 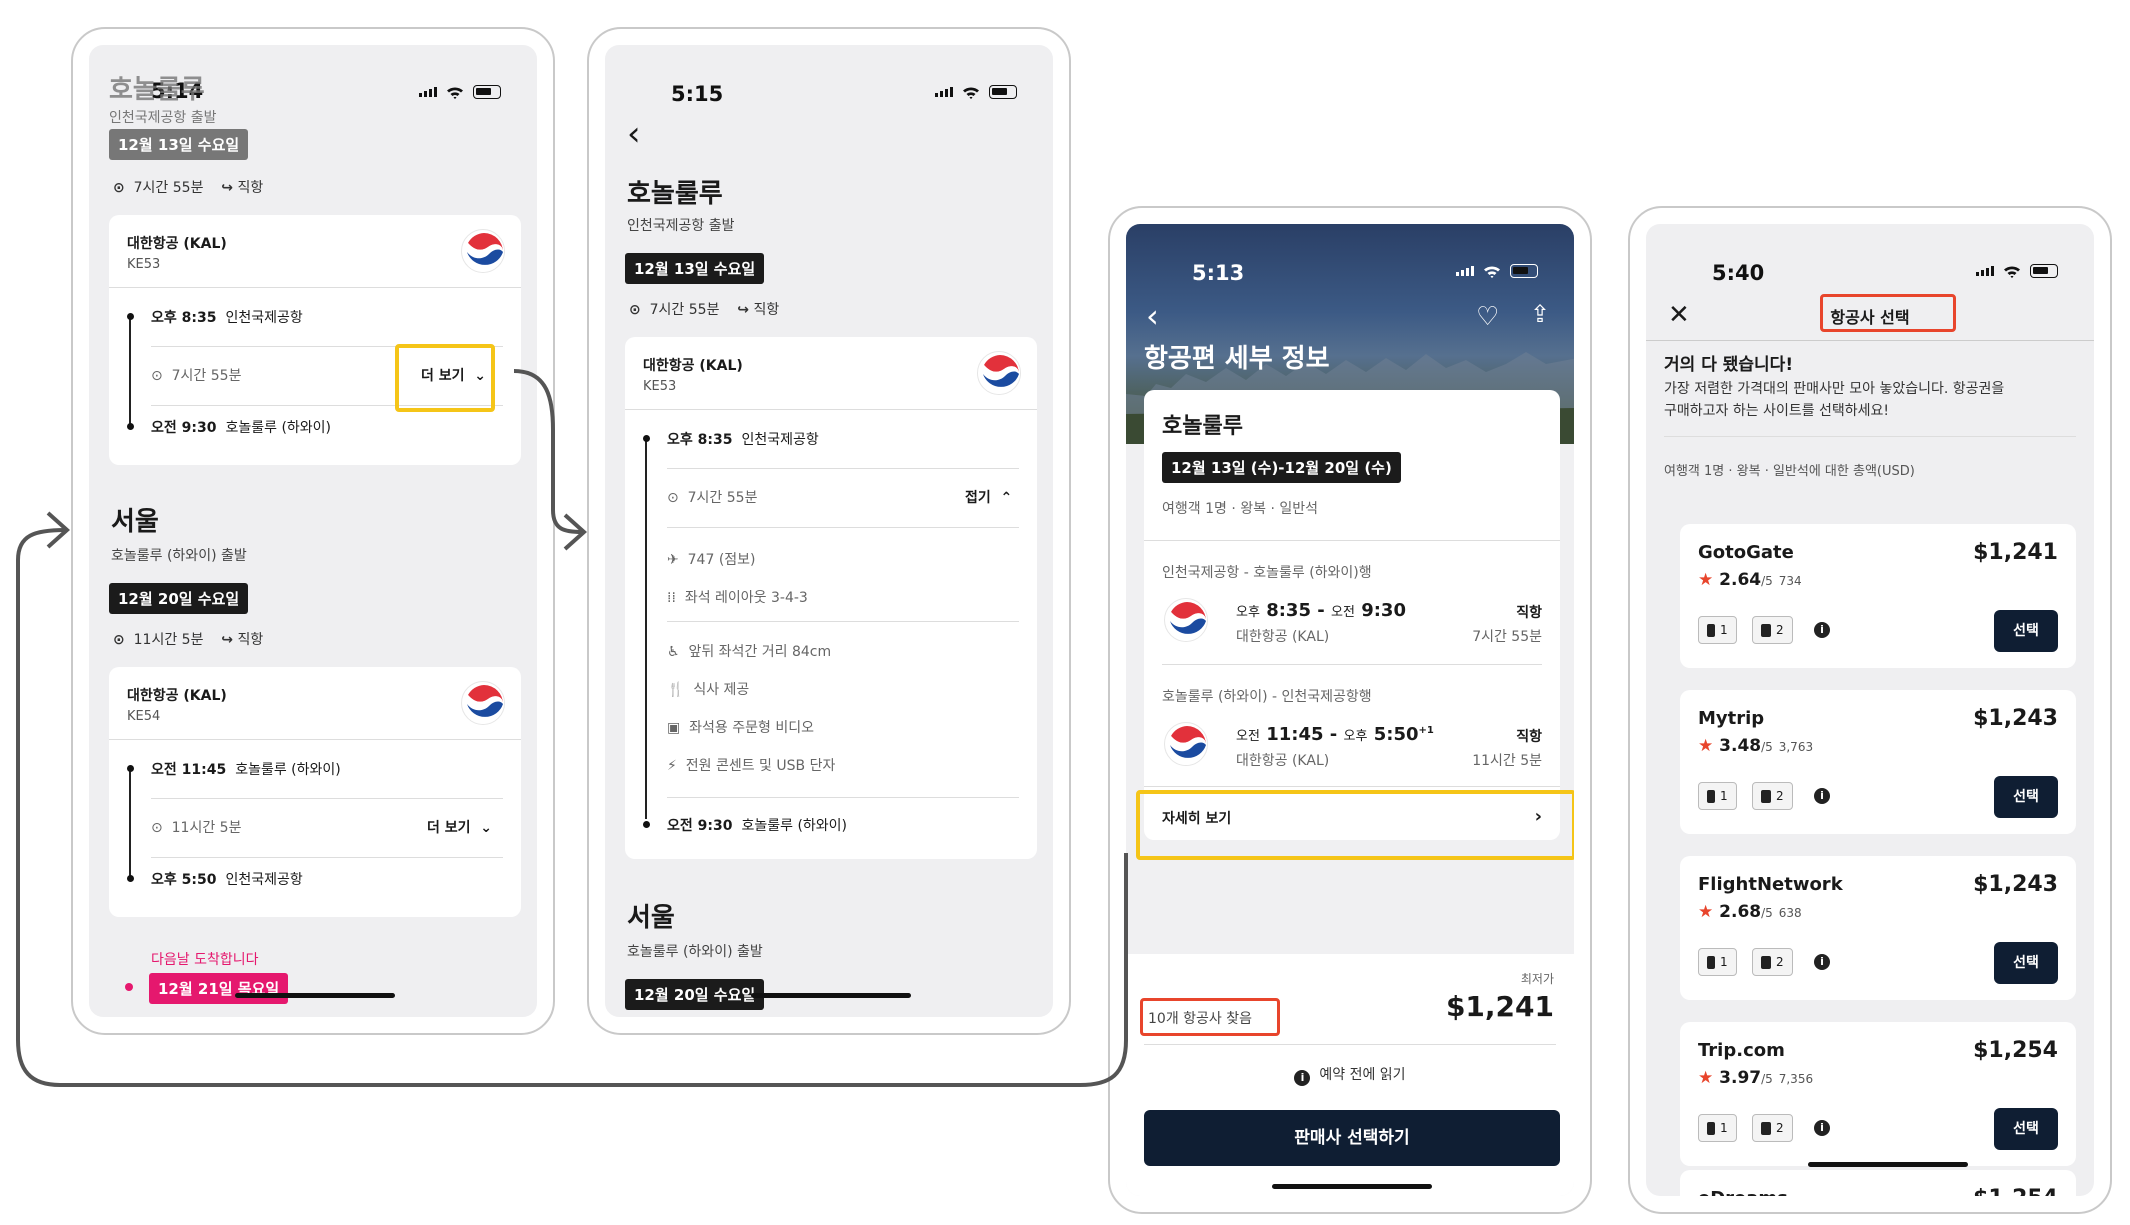 I want to click on plane-icon: ✈, so click(x=673, y=560).